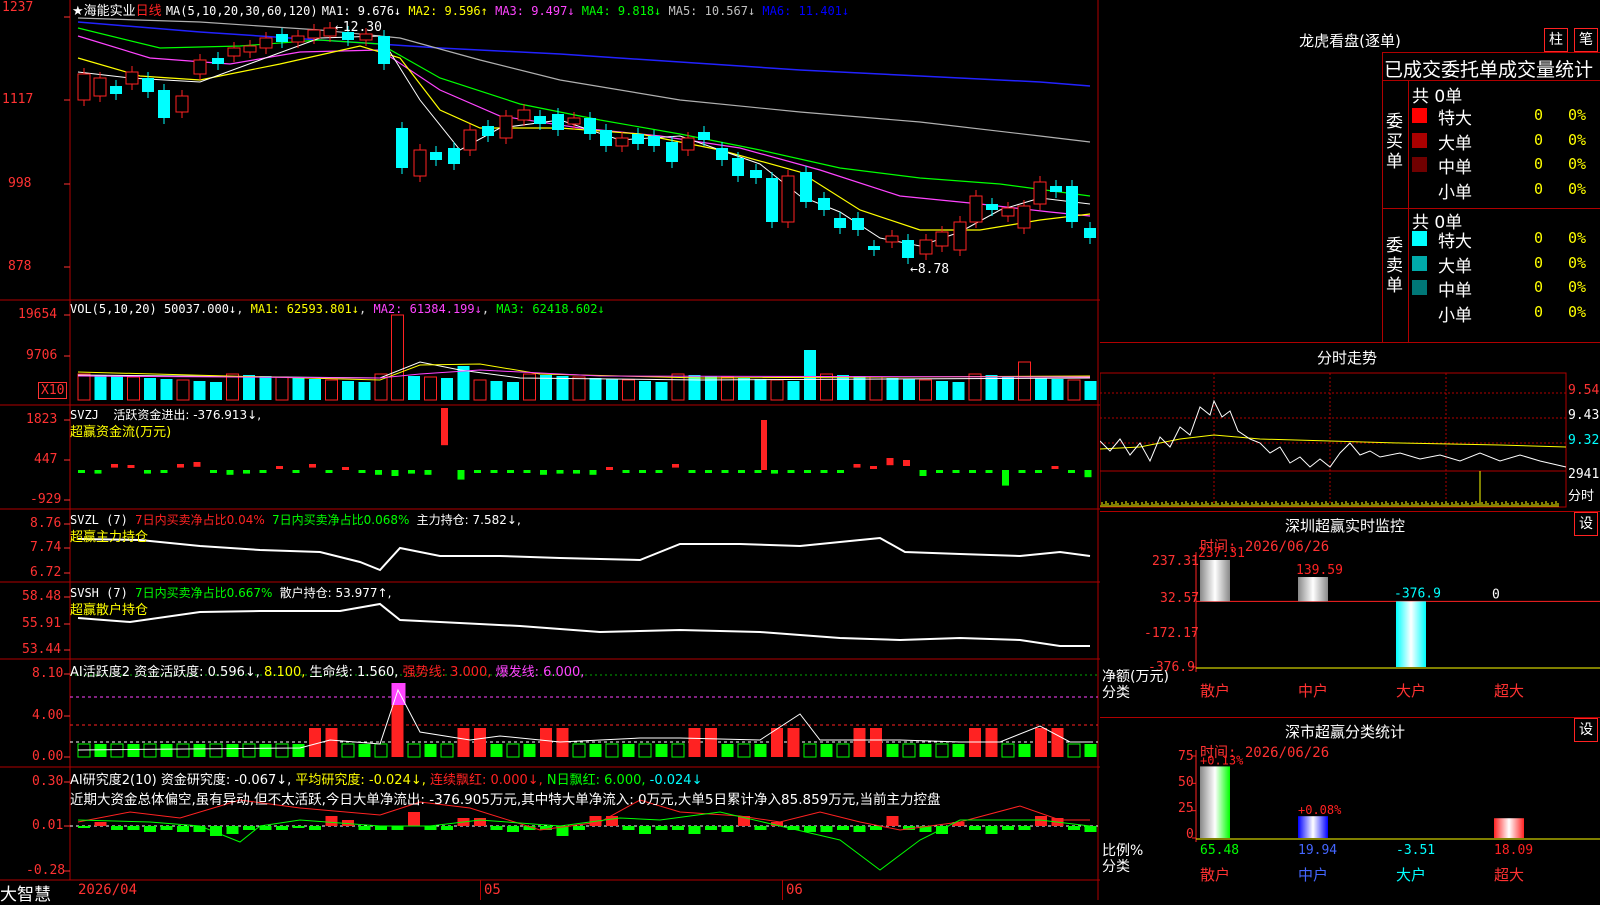  I want to click on classstat-category-label: 中户, so click(1313, 875).